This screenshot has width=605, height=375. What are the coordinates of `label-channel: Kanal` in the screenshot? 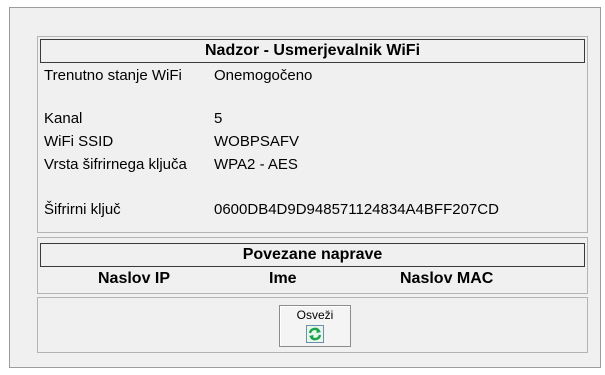 It's located at (63, 118).